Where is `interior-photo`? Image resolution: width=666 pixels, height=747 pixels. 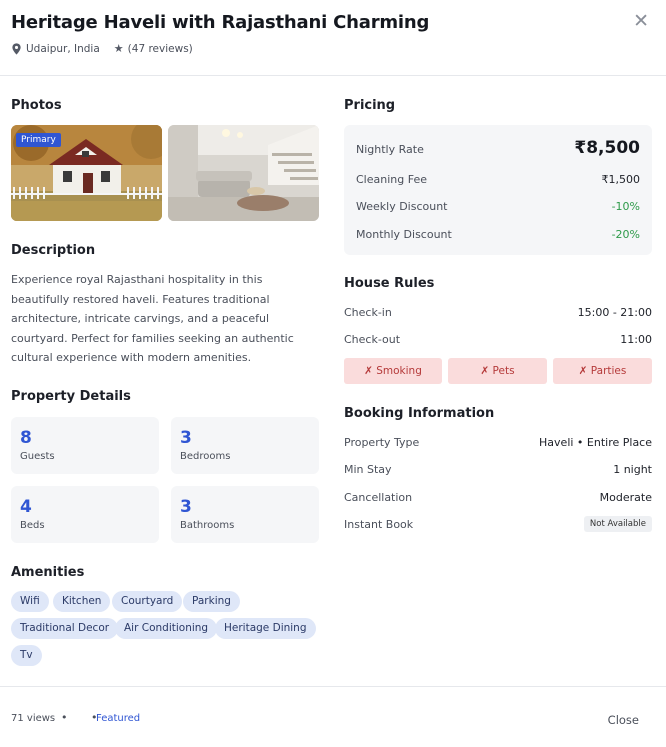
interior-photo is located at coordinates (243, 173).